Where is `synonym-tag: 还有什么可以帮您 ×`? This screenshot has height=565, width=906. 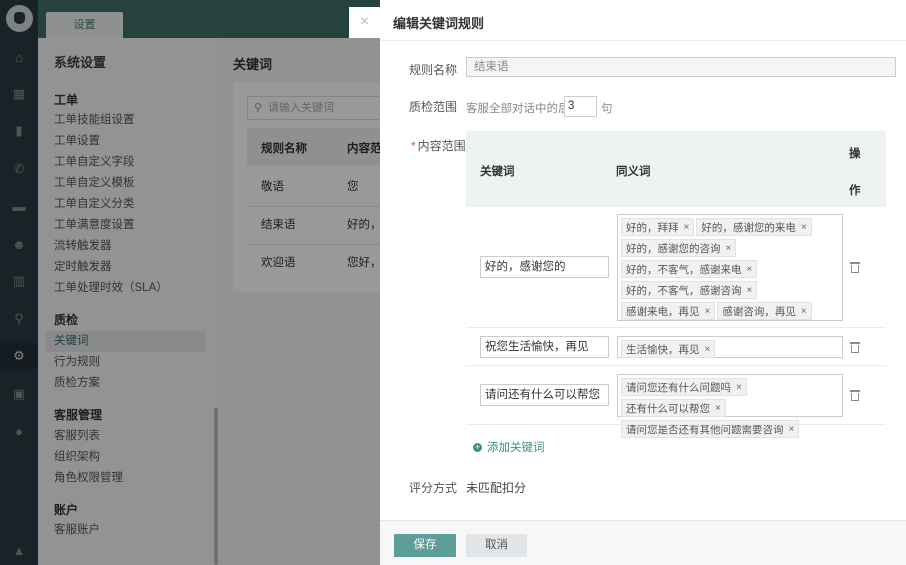 synonym-tag: 还有什么可以帮您 × is located at coordinates (673, 408).